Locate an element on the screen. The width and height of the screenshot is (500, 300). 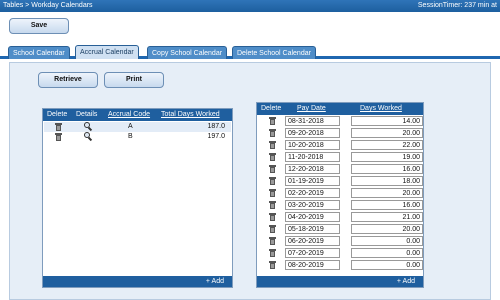
total-days-cell: 187.0 is located at coordinates (216, 126).